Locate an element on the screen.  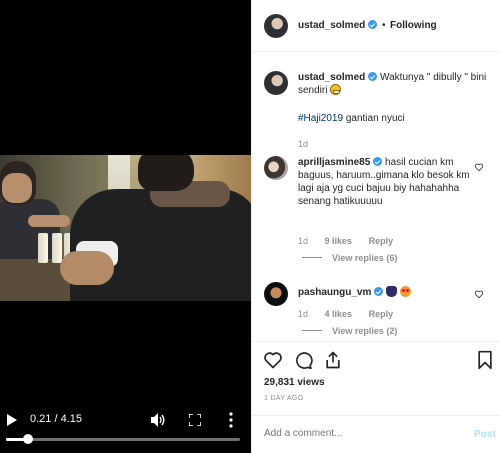
header-username: ustad_solmed is located at coordinates (338, 25).